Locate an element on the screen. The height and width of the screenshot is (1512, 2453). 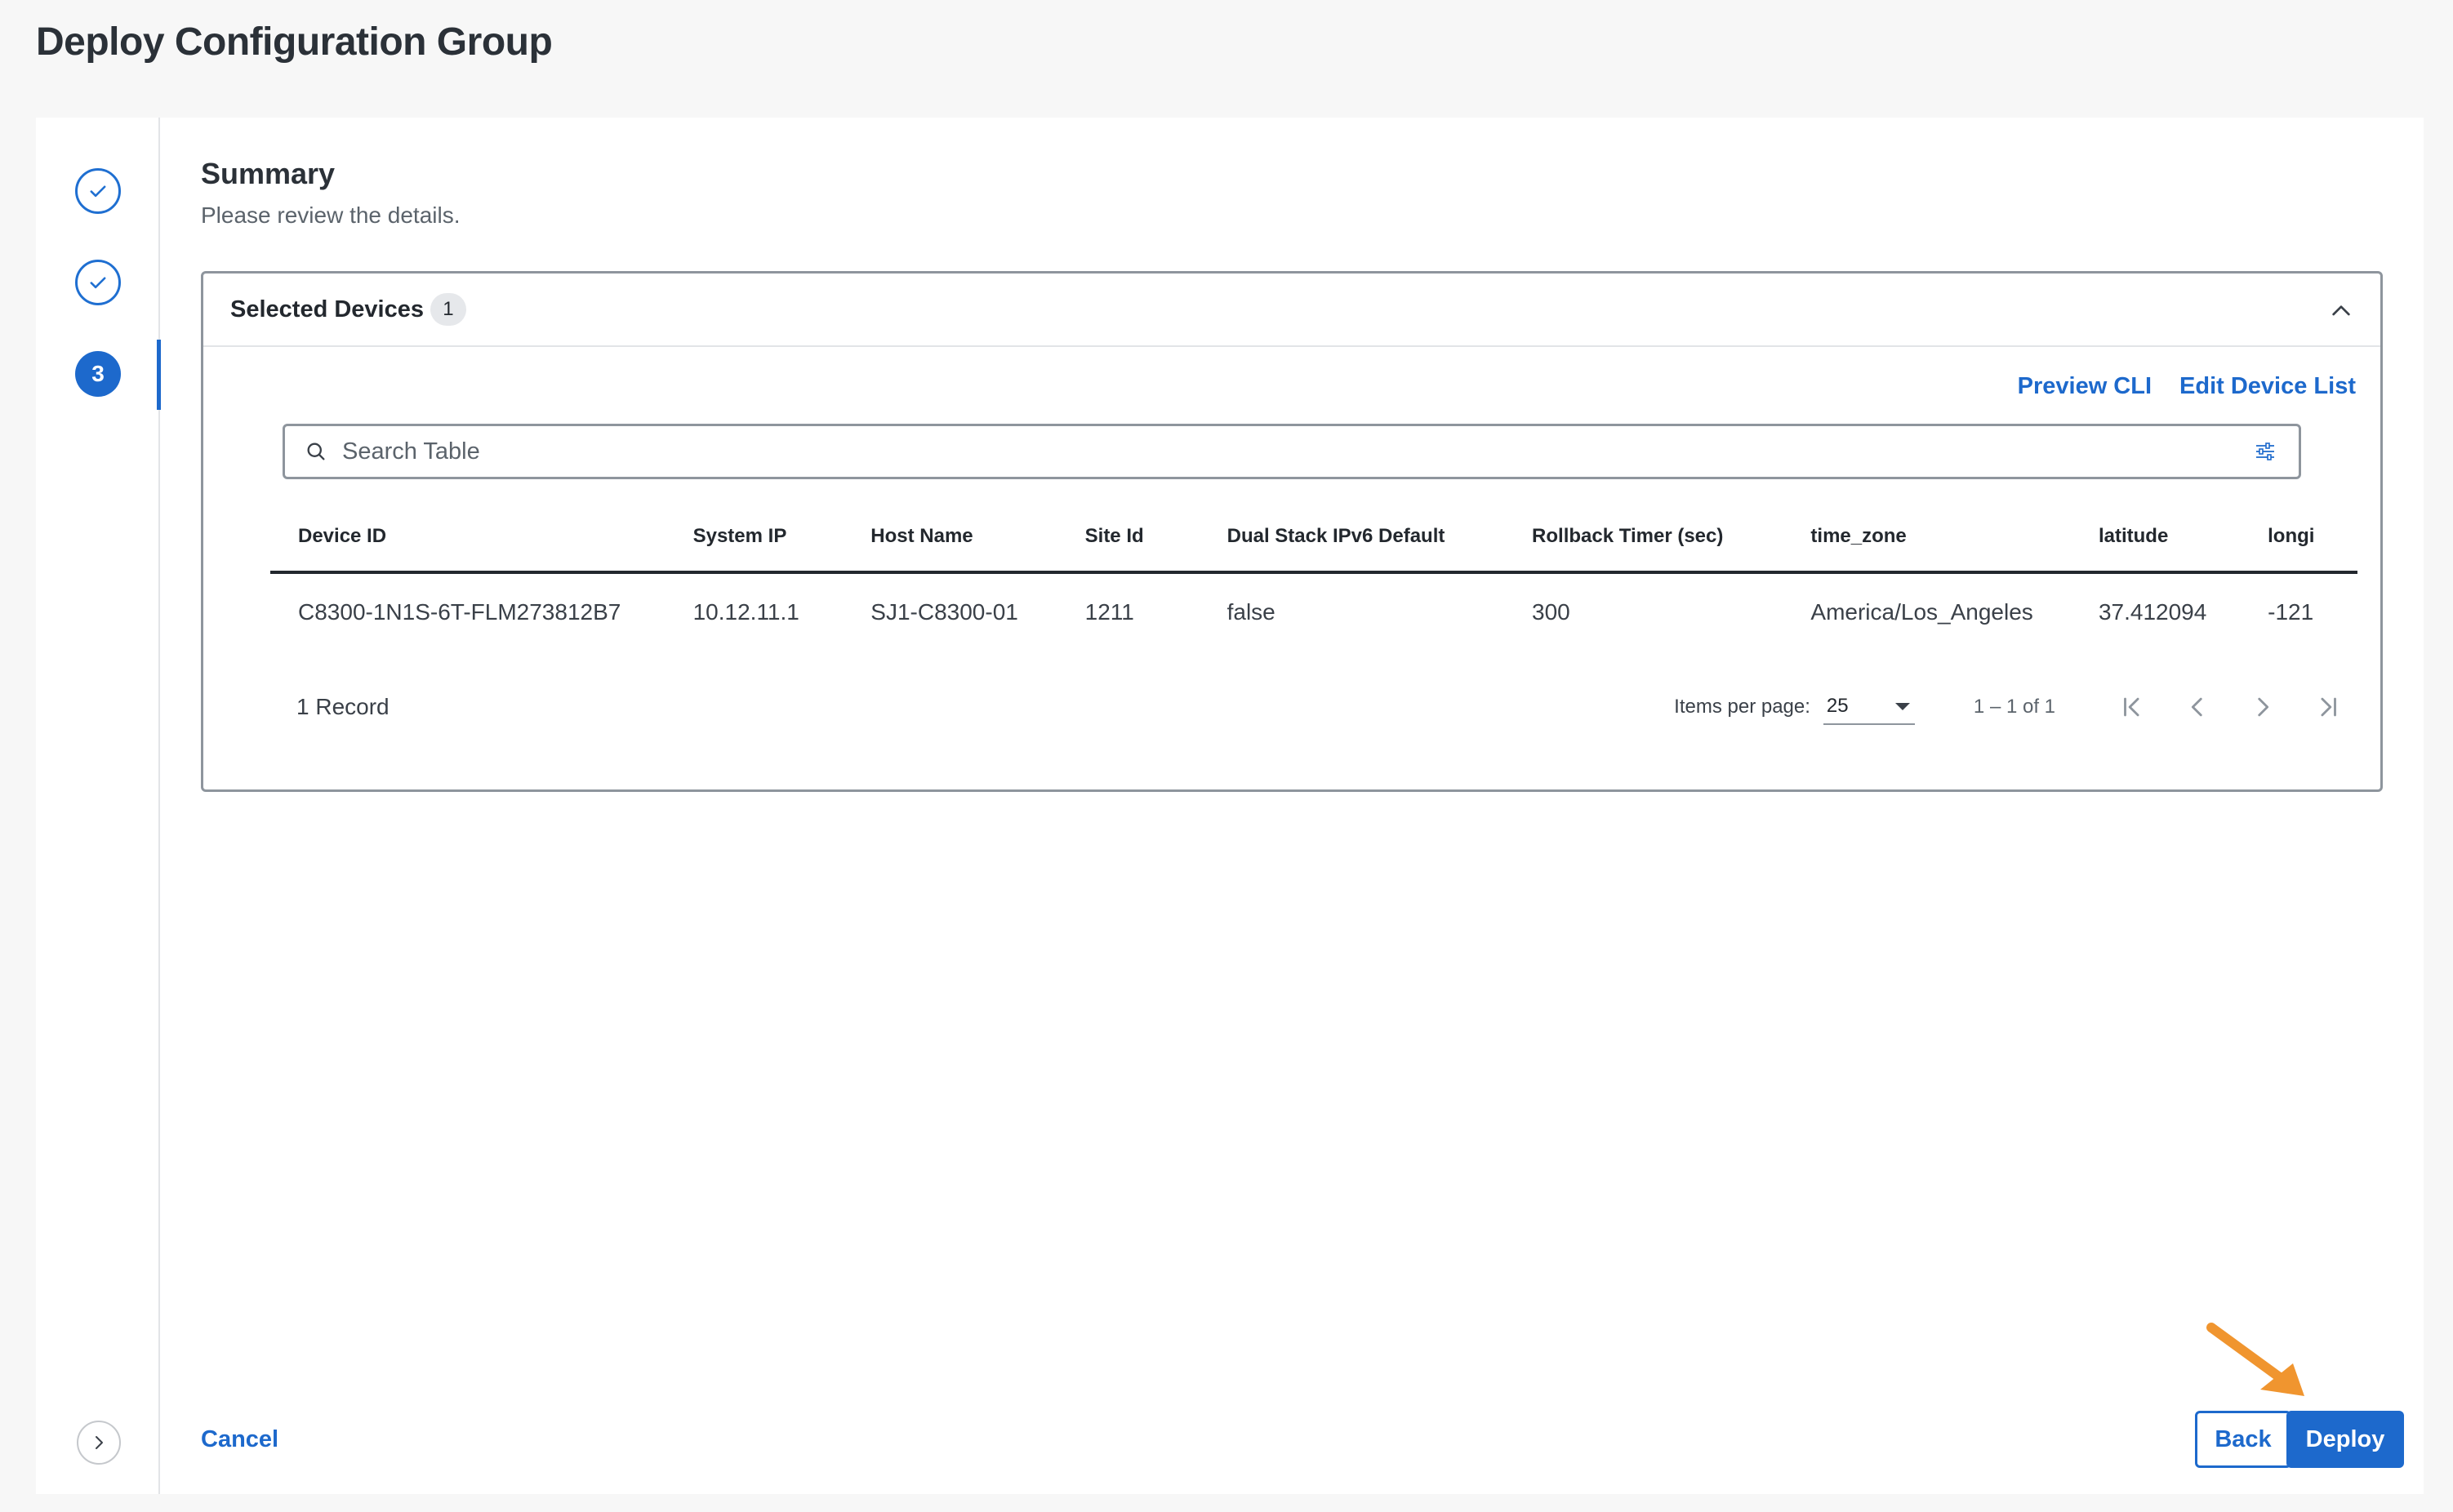
first-page-icon is located at coordinates (2131, 707).